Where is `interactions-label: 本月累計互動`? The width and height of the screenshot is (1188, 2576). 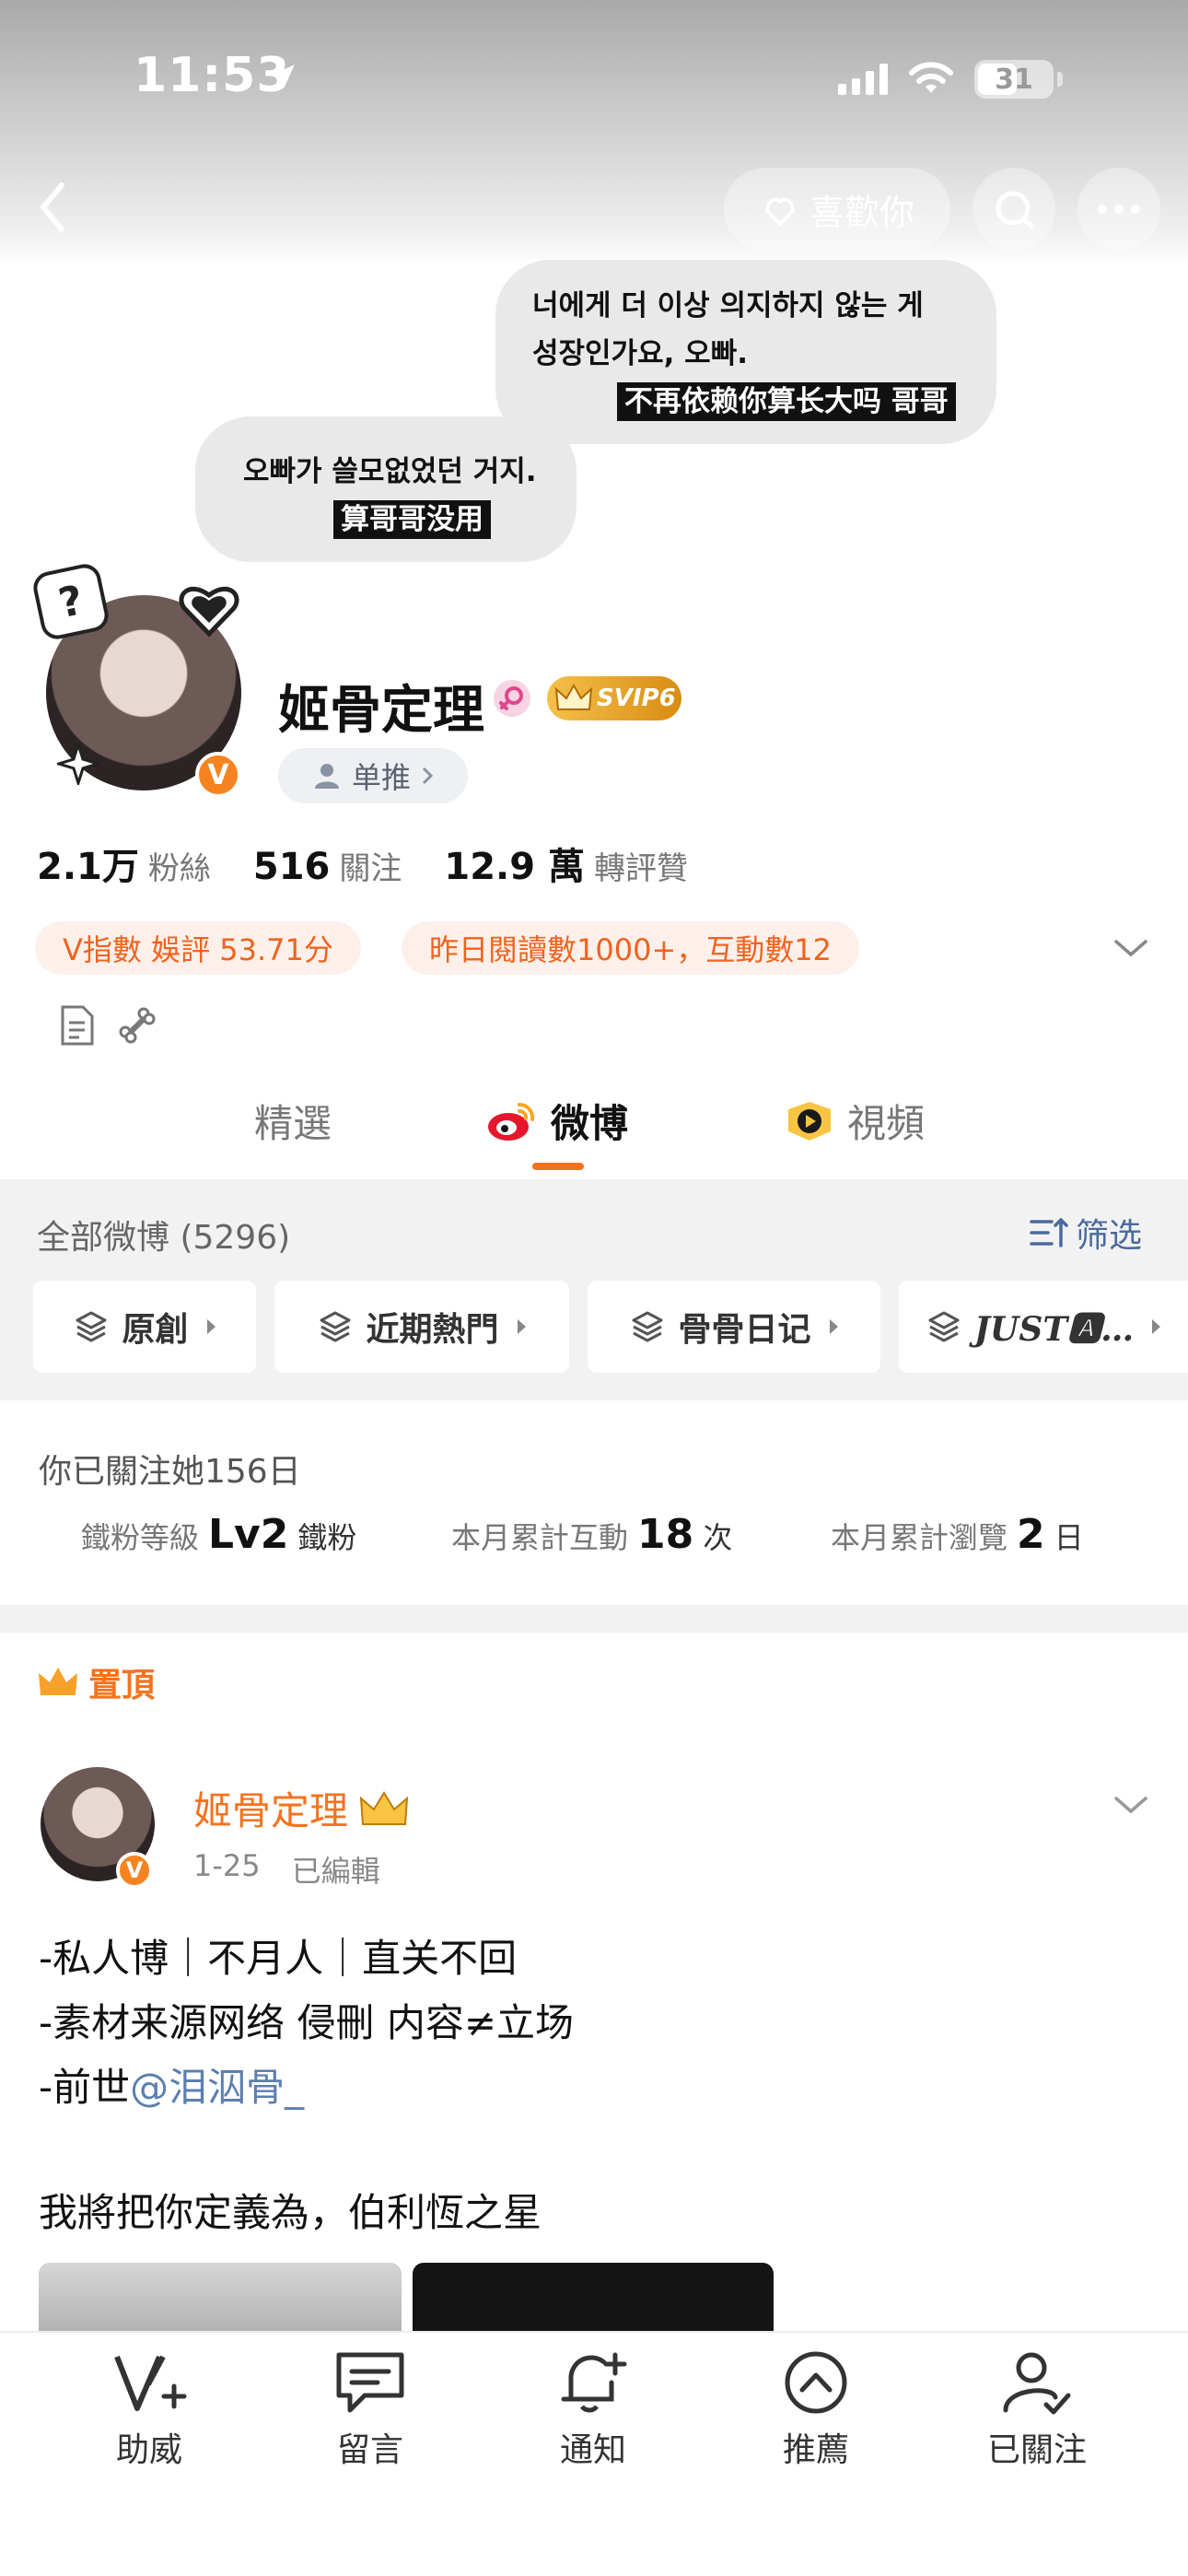 interactions-label: 本月累計互動 is located at coordinates (540, 1537).